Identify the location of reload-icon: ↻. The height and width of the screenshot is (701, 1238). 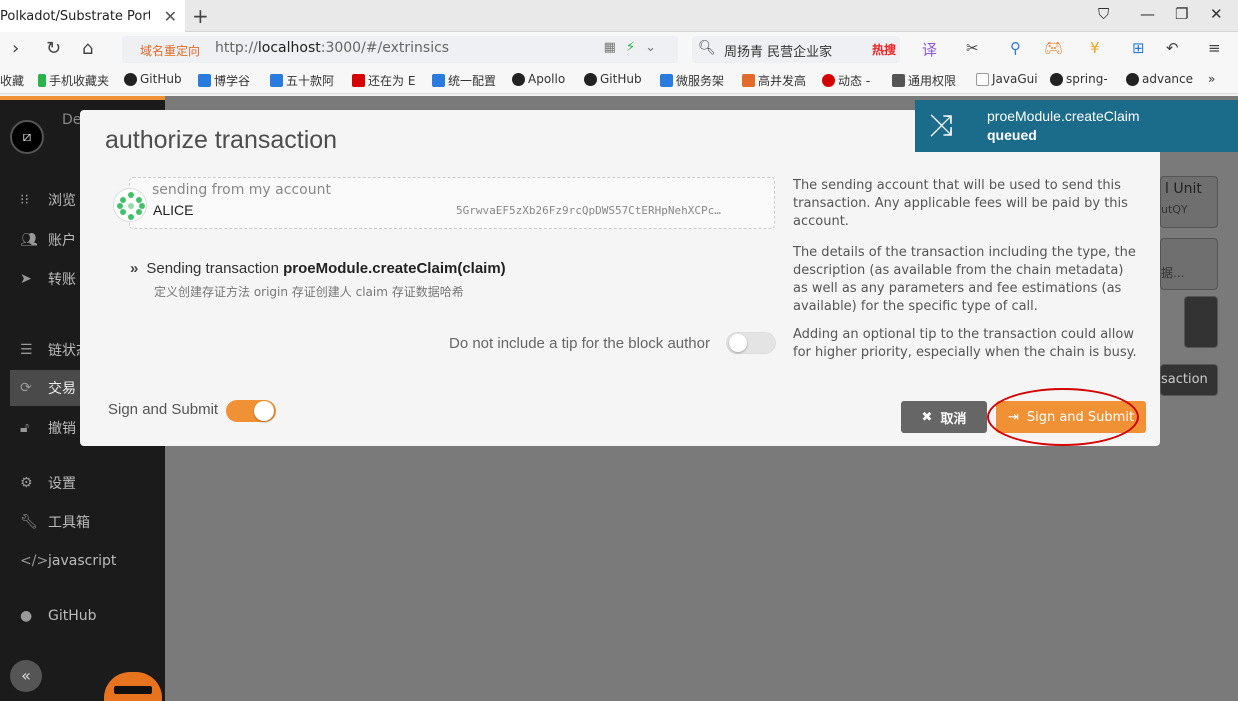
(53, 48).